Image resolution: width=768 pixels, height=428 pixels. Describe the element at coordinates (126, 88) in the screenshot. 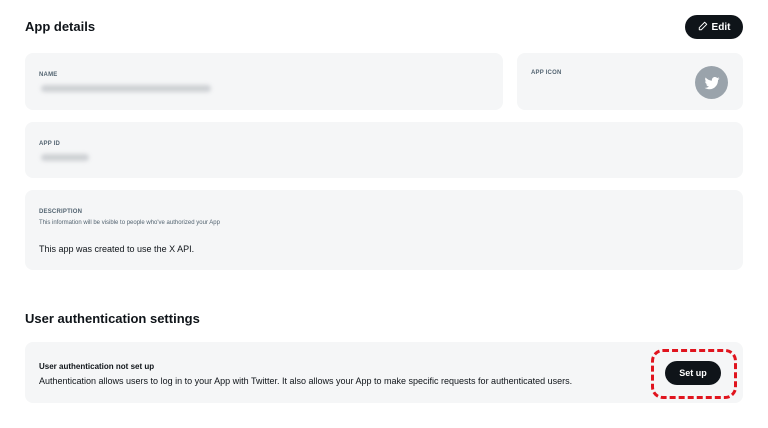

I see `app-name-value-redacted` at that location.